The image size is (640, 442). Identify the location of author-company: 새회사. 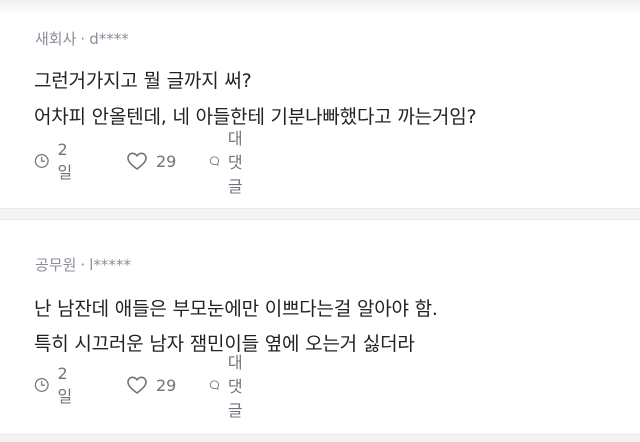
(55, 39).